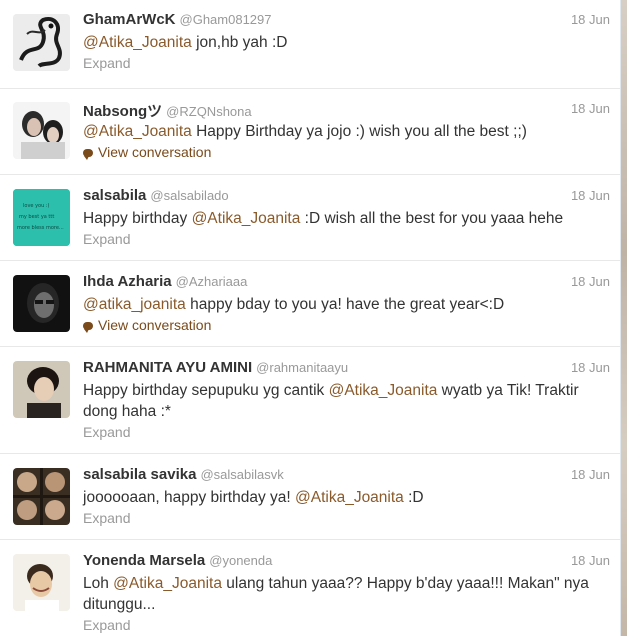 The image size is (627, 636). I want to click on avatar-note-line: my best ya ttt, so click(36, 217).